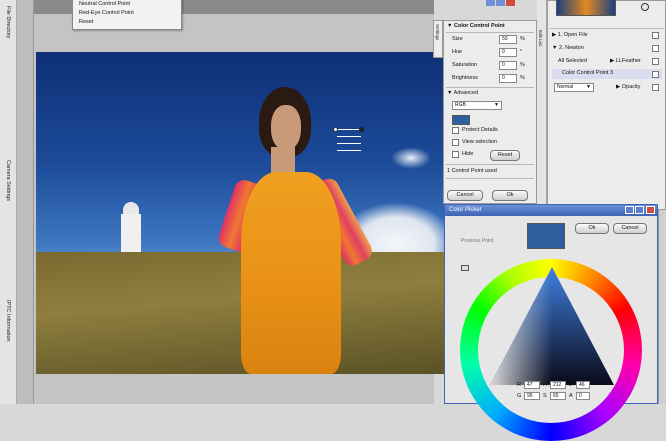  Describe the element at coordinates (545, 396) in the screenshot. I see `saturation-label: S` at that location.